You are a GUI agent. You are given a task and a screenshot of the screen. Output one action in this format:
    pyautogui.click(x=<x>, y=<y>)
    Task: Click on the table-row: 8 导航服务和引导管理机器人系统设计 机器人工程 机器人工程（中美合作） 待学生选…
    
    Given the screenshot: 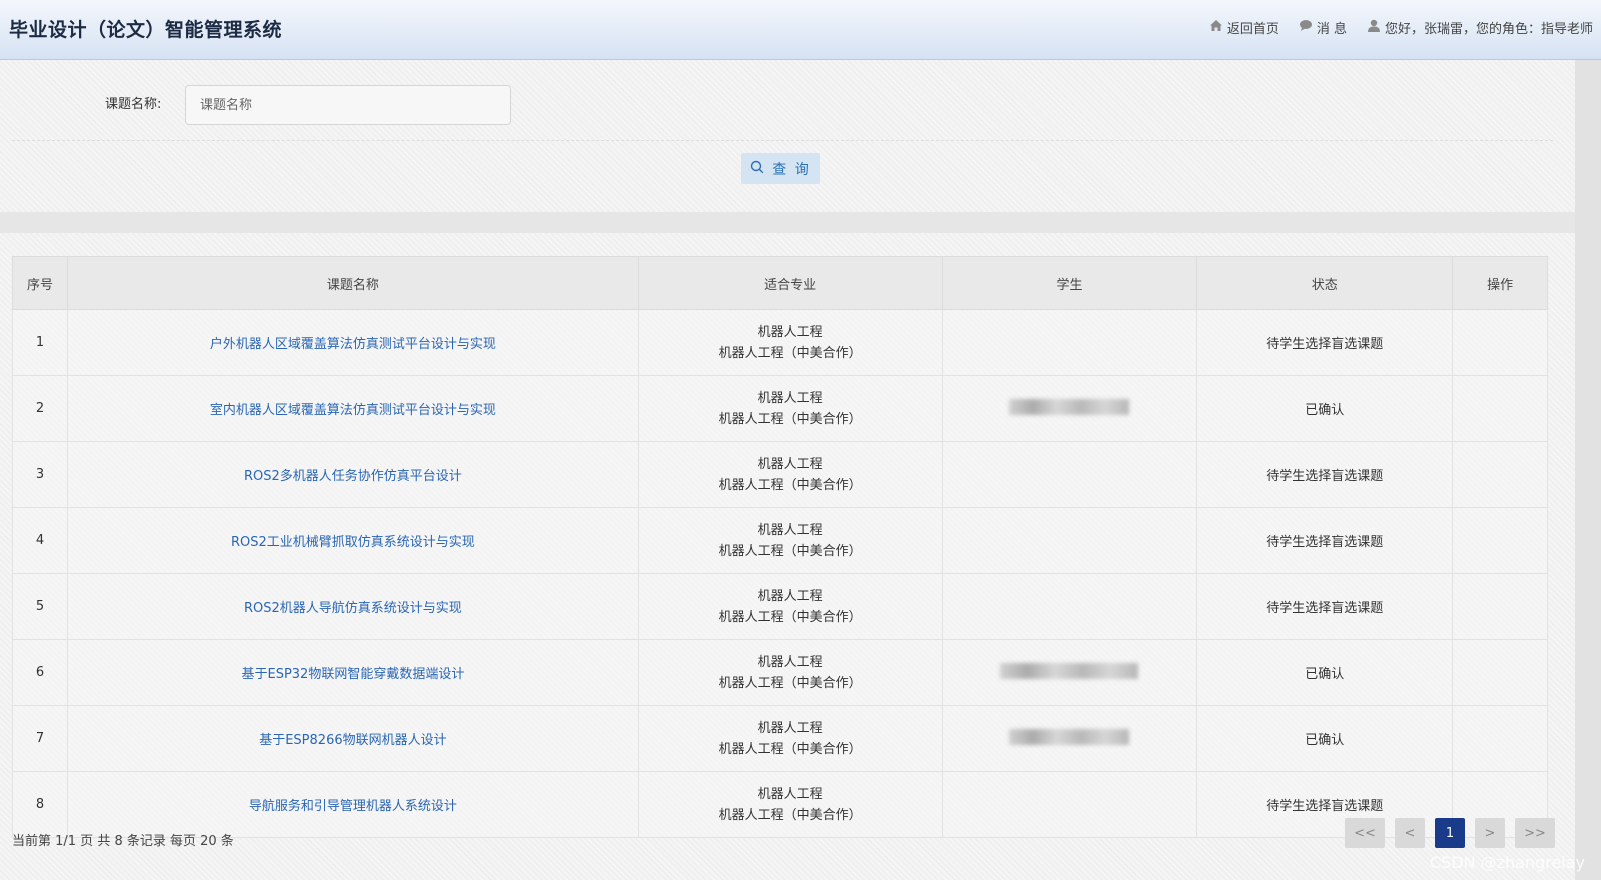 What is the action you would take?
    pyautogui.click(x=779, y=804)
    